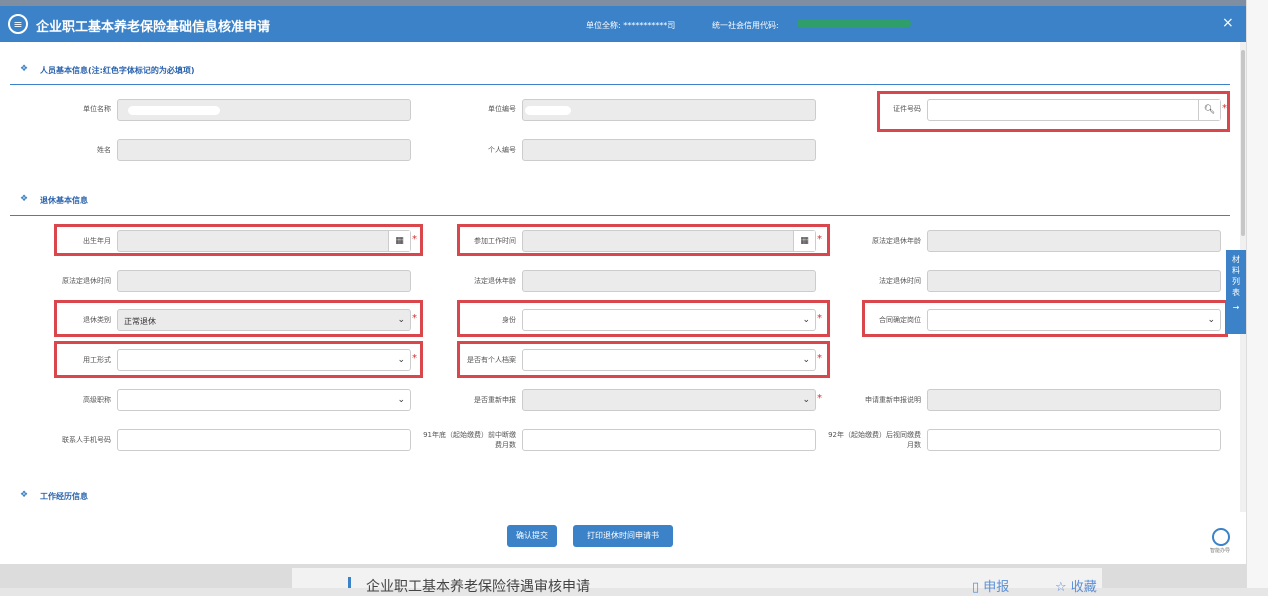 This screenshot has height=596, width=1268. Describe the element at coordinates (97, 109) in the screenshot. I see `unit-name-label: 单位名称` at that location.